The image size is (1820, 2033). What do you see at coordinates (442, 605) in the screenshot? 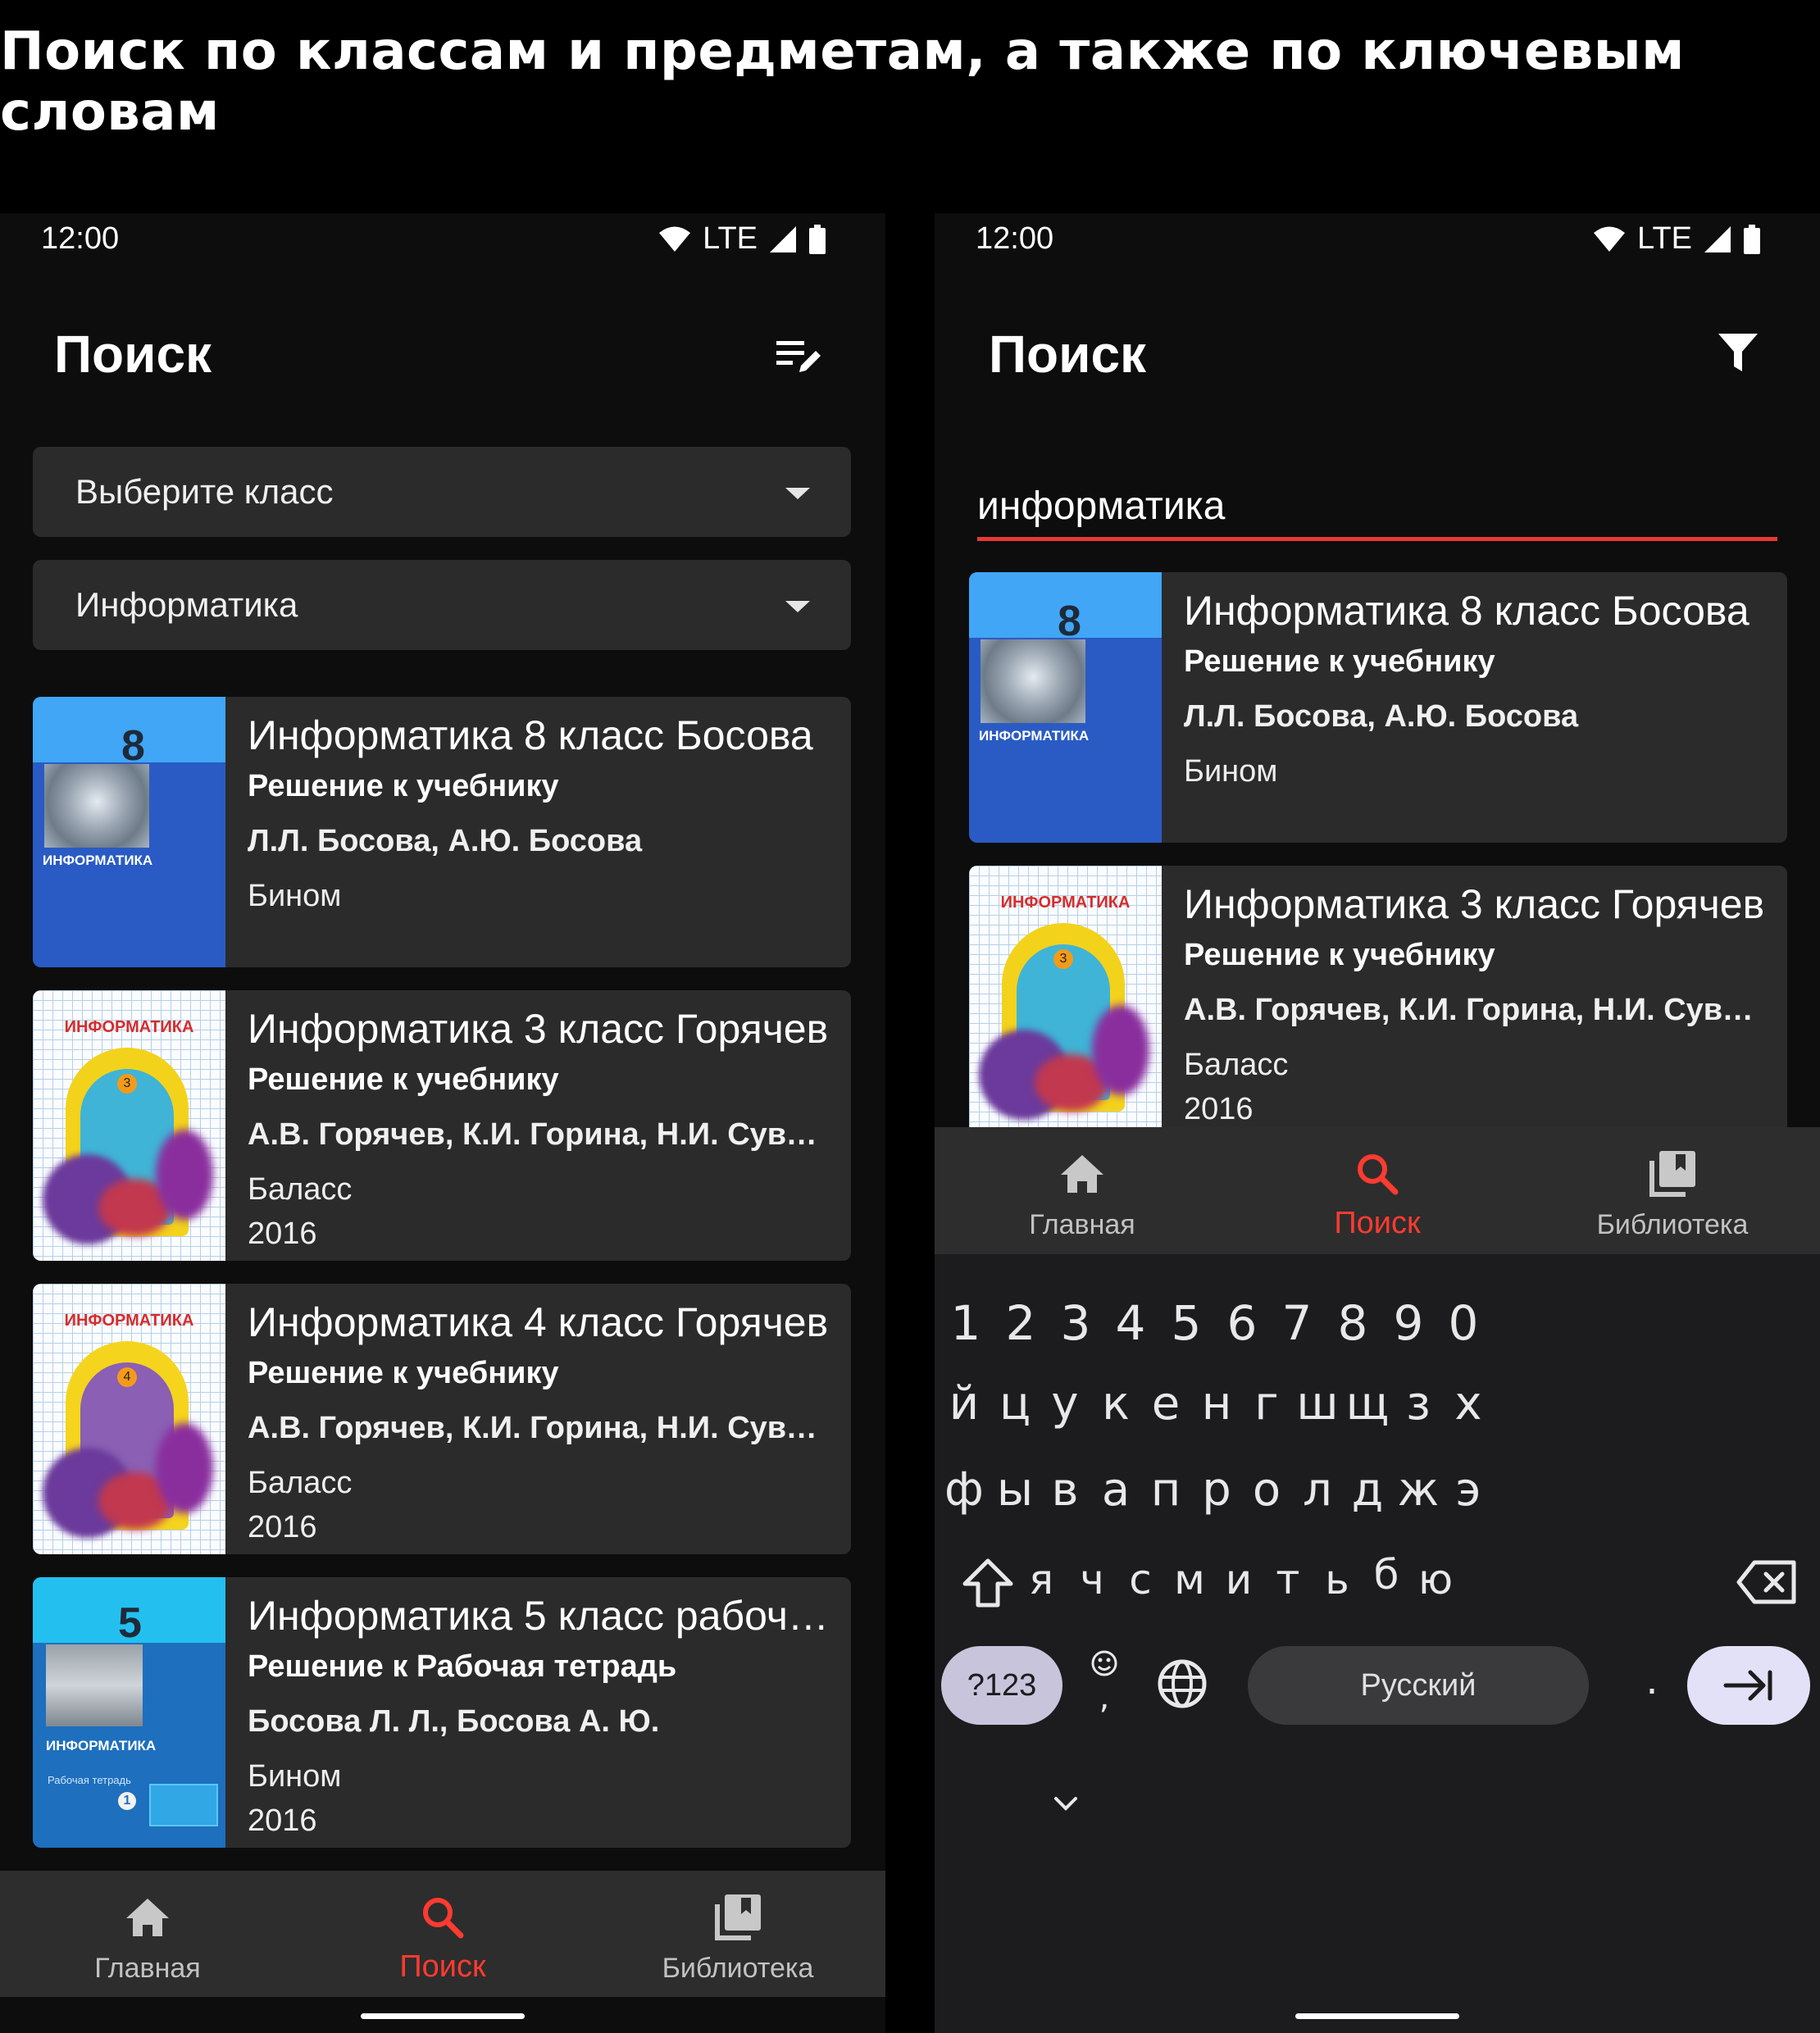
I see `subject-dropdown: Информатика` at bounding box center [442, 605].